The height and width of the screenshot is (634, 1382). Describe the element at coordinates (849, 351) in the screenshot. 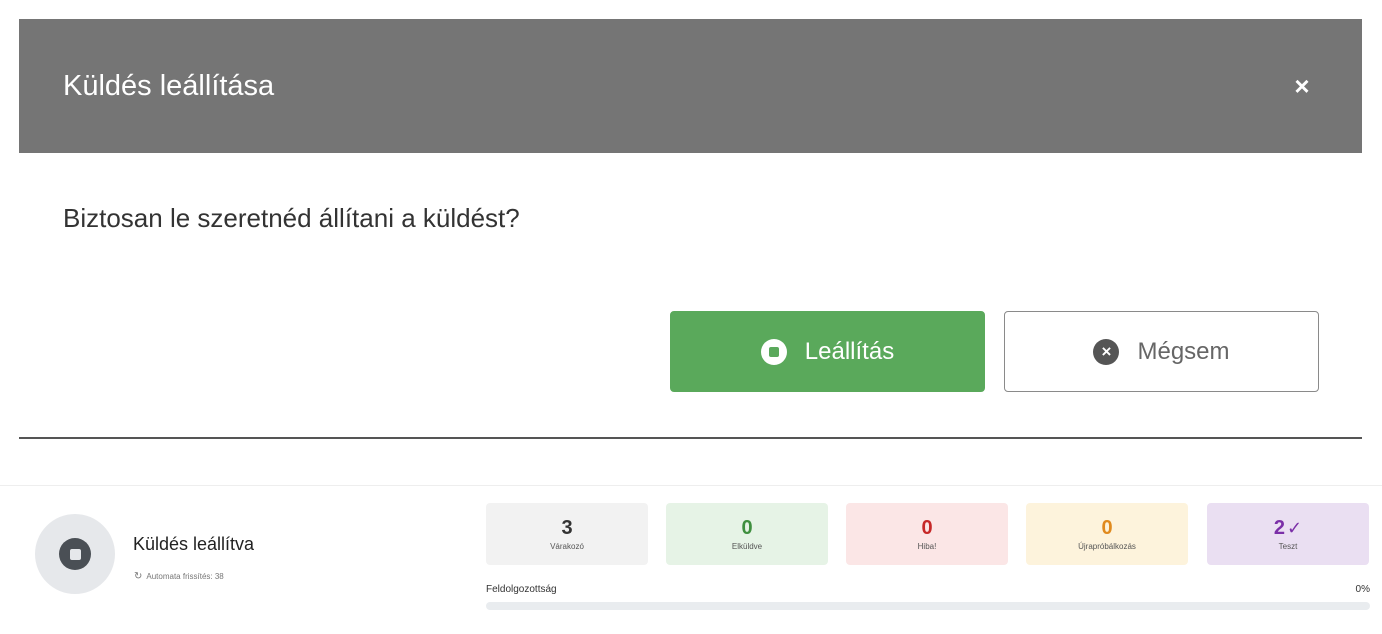

I see `stop-button-label: Leállítás` at that location.